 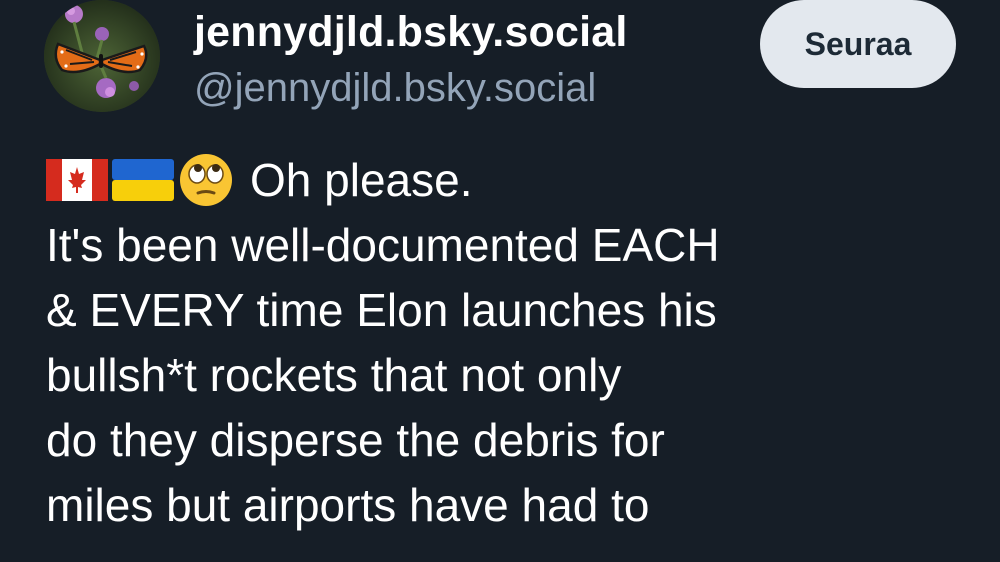 What do you see at coordinates (334, 375) in the screenshot?
I see `post-line: bullsh*t rockets that not only` at bounding box center [334, 375].